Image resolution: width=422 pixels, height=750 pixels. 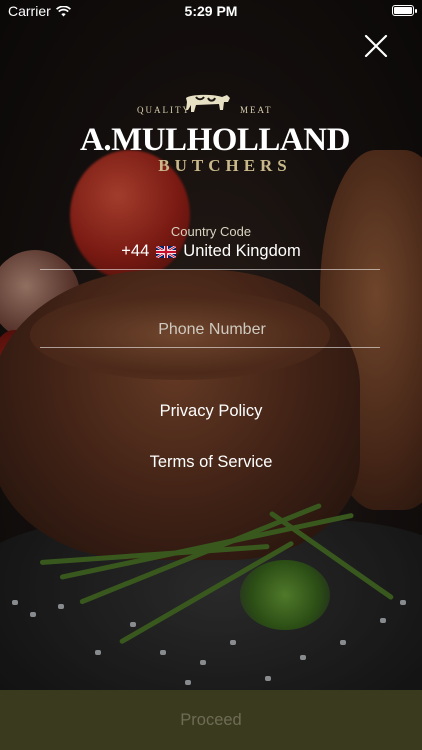 I want to click on terms-of-service-link: Terms of Service, so click(x=211, y=462).